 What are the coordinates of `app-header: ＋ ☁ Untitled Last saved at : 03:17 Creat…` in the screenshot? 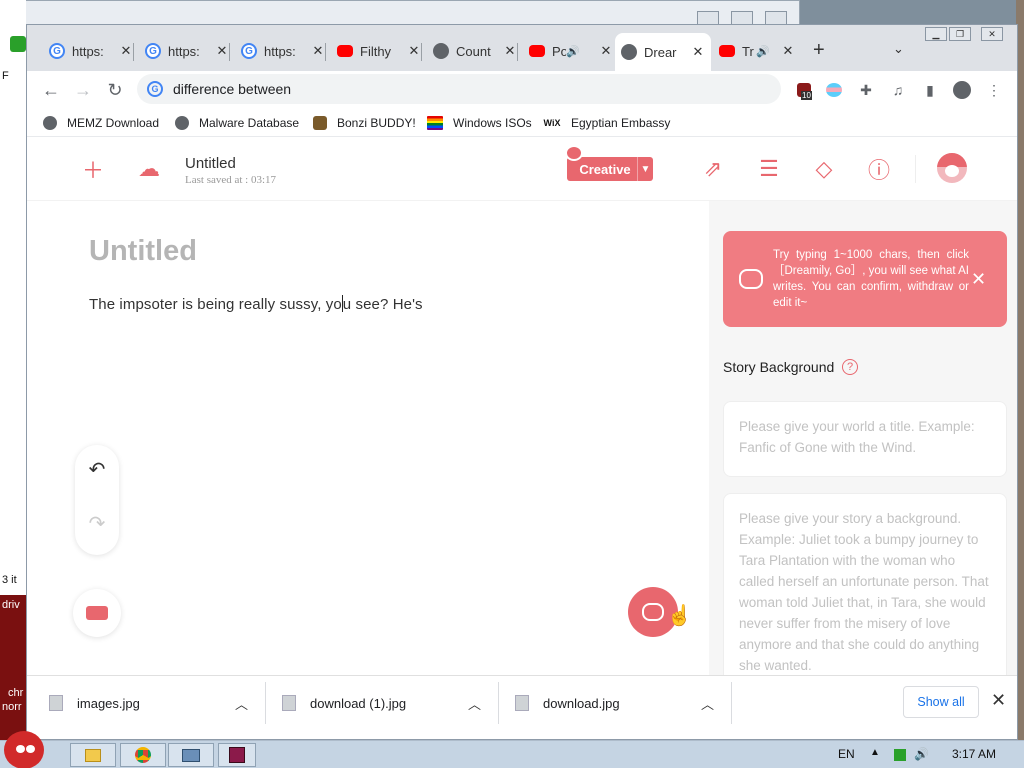 It's located at (522, 169).